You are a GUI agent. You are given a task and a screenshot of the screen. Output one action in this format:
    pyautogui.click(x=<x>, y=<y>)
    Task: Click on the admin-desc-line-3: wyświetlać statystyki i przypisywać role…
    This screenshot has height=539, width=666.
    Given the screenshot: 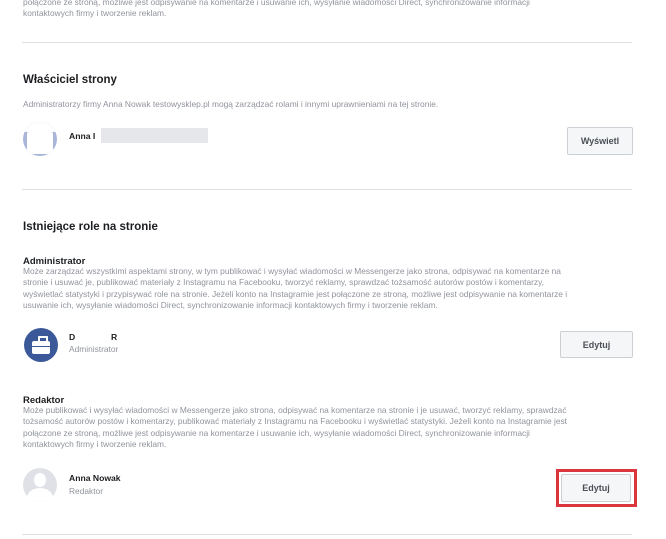 What is the action you would take?
    pyautogui.click(x=295, y=293)
    